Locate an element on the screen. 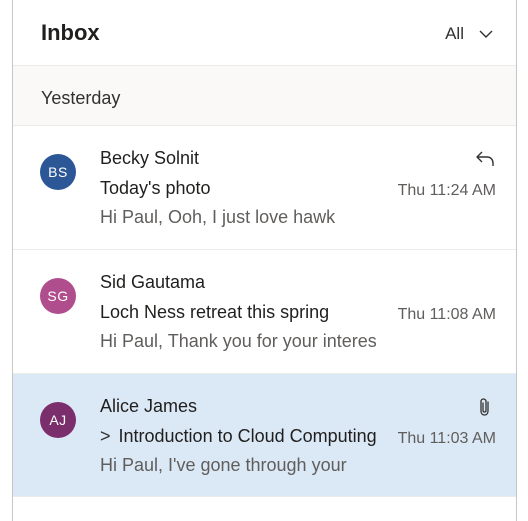  message-subject-text: Introduction to Cloud Computing is located at coordinates (247, 436).